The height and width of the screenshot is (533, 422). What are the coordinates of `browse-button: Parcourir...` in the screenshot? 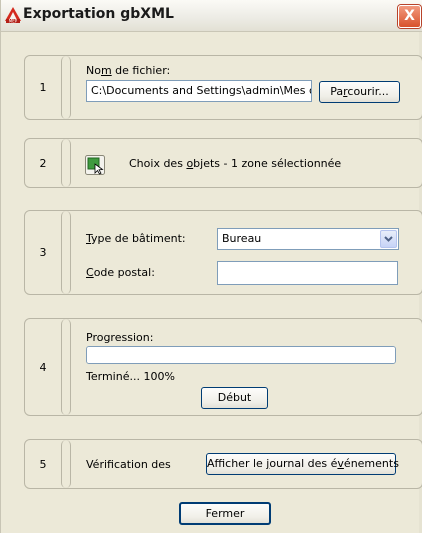 It's located at (359, 92).